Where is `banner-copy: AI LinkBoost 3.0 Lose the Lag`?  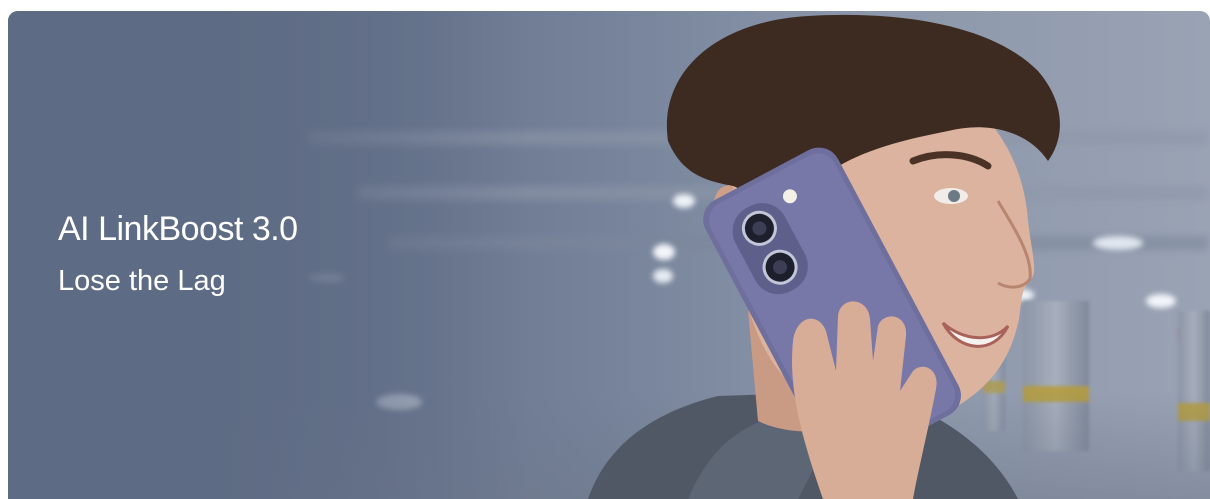
banner-copy: AI LinkBoost 3.0 Lose the Lag is located at coordinates (178, 254).